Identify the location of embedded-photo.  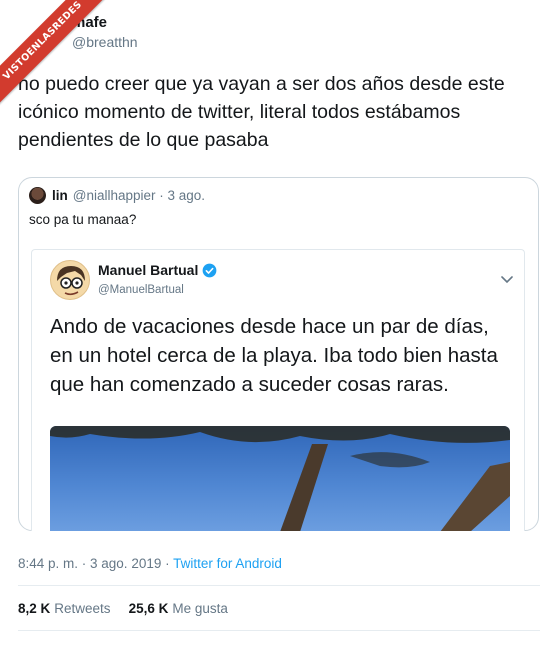
(280, 478).